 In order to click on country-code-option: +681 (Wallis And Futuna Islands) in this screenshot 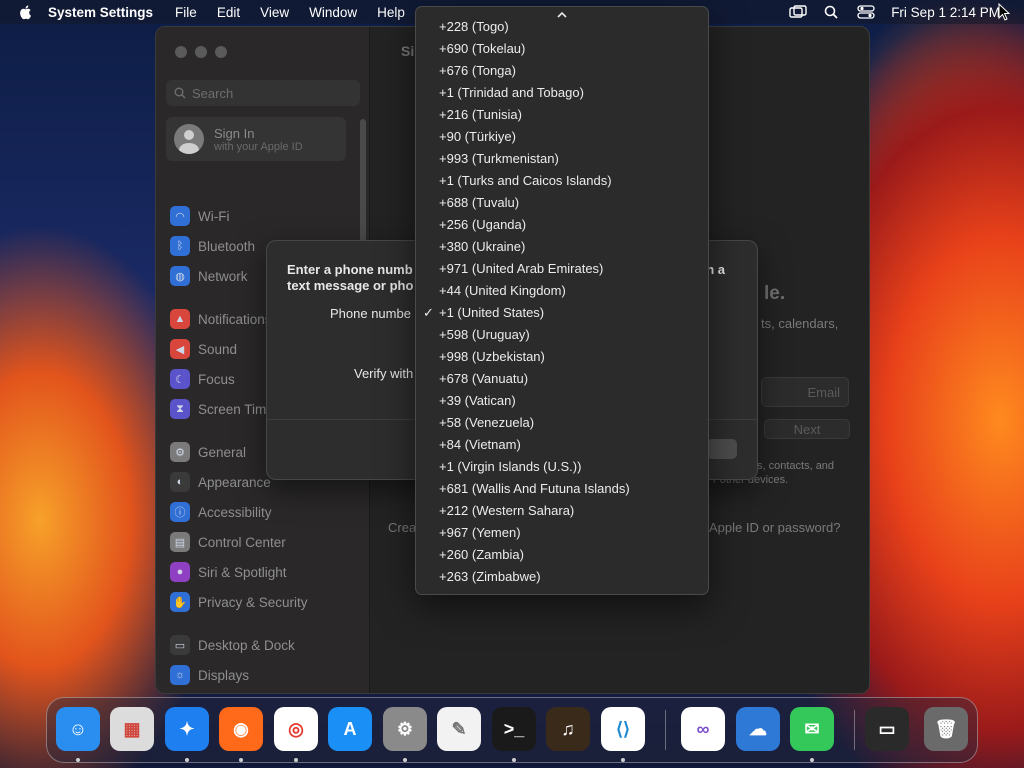, I will do `click(562, 489)`.